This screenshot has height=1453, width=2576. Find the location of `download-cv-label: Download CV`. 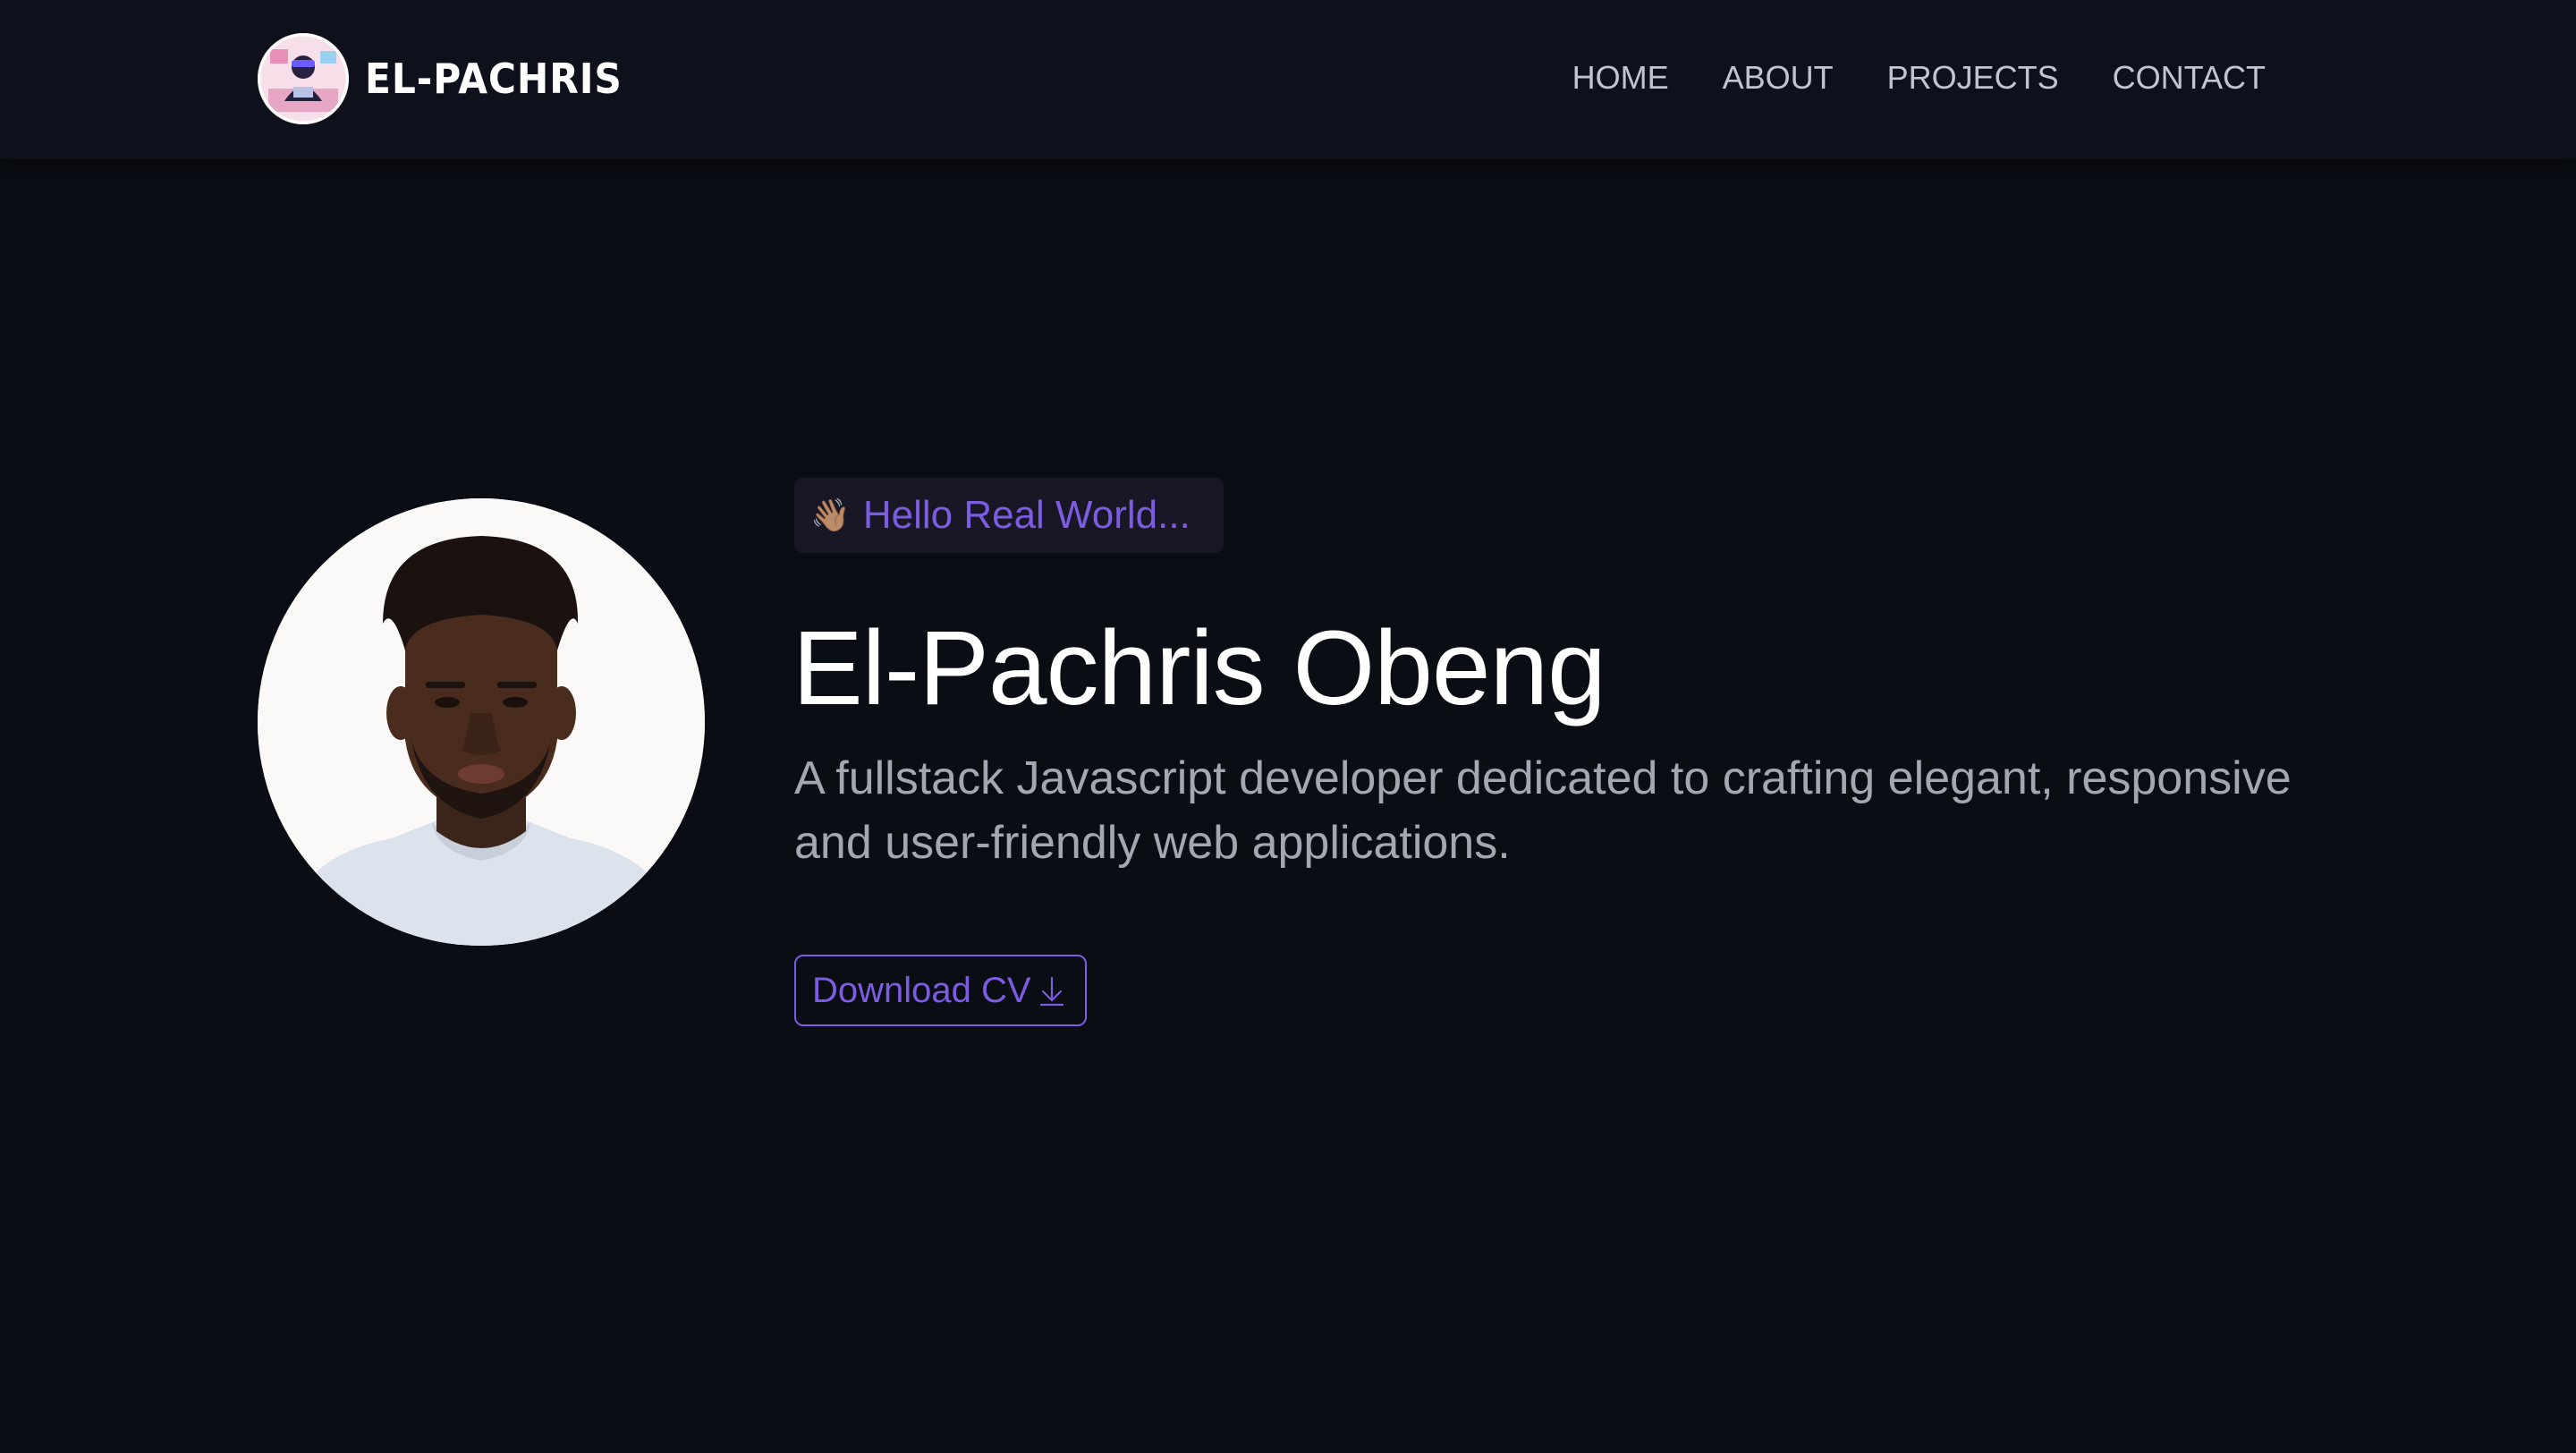

download-cv-label: Download CV is located at coordinates (921, 990).